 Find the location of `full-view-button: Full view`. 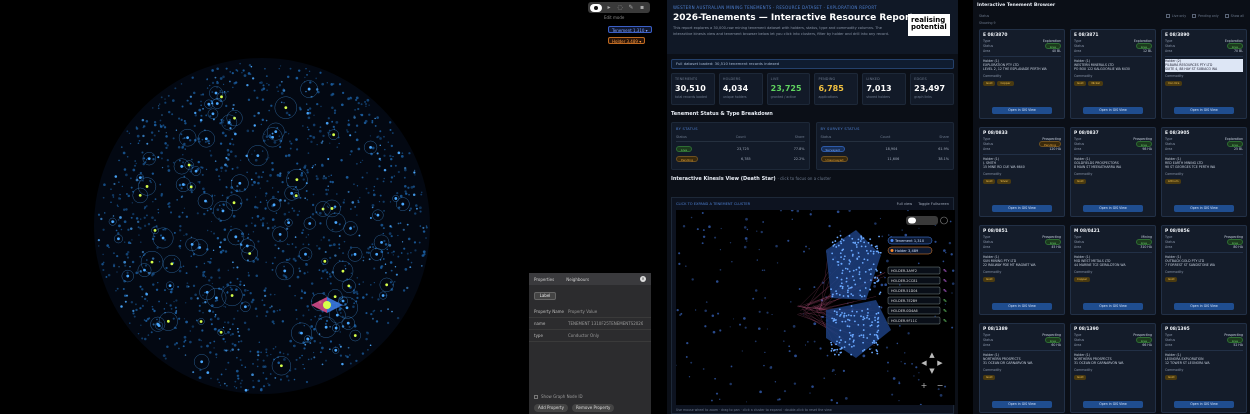

full-view-button: Full view is located at coordinates (905, 204).